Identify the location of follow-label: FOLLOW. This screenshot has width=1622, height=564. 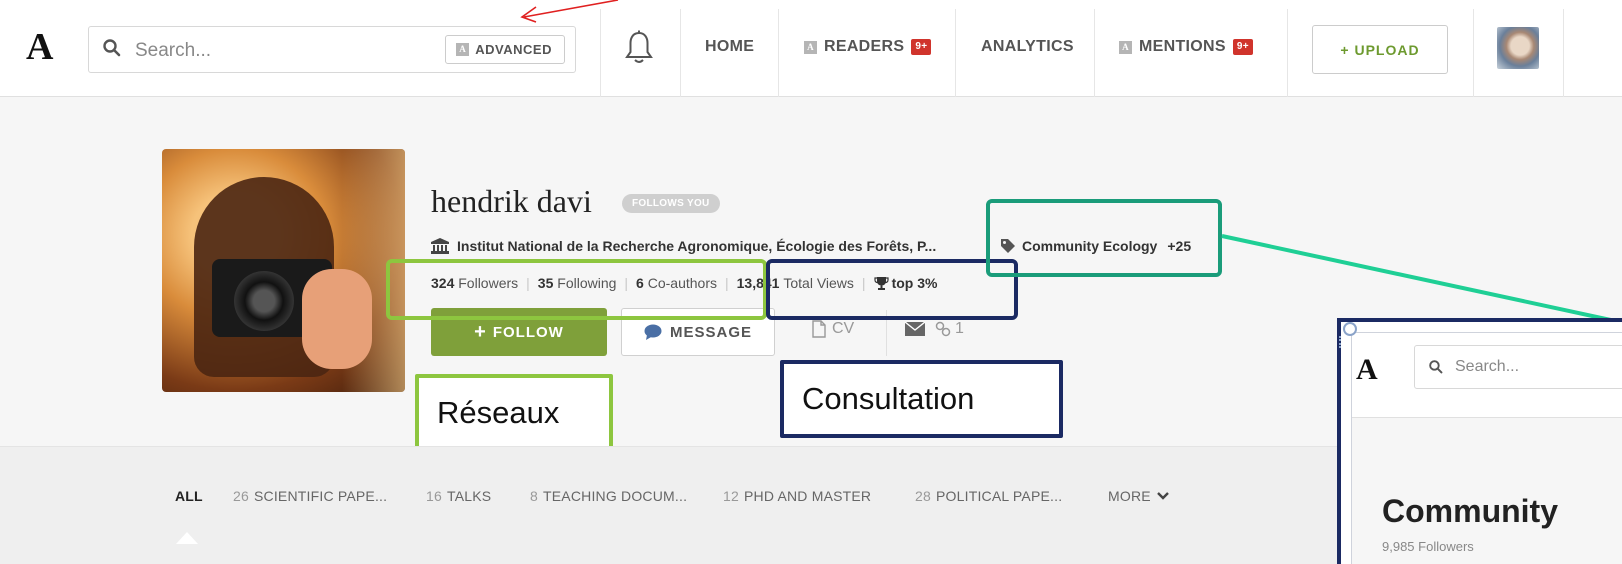
(528, 332).